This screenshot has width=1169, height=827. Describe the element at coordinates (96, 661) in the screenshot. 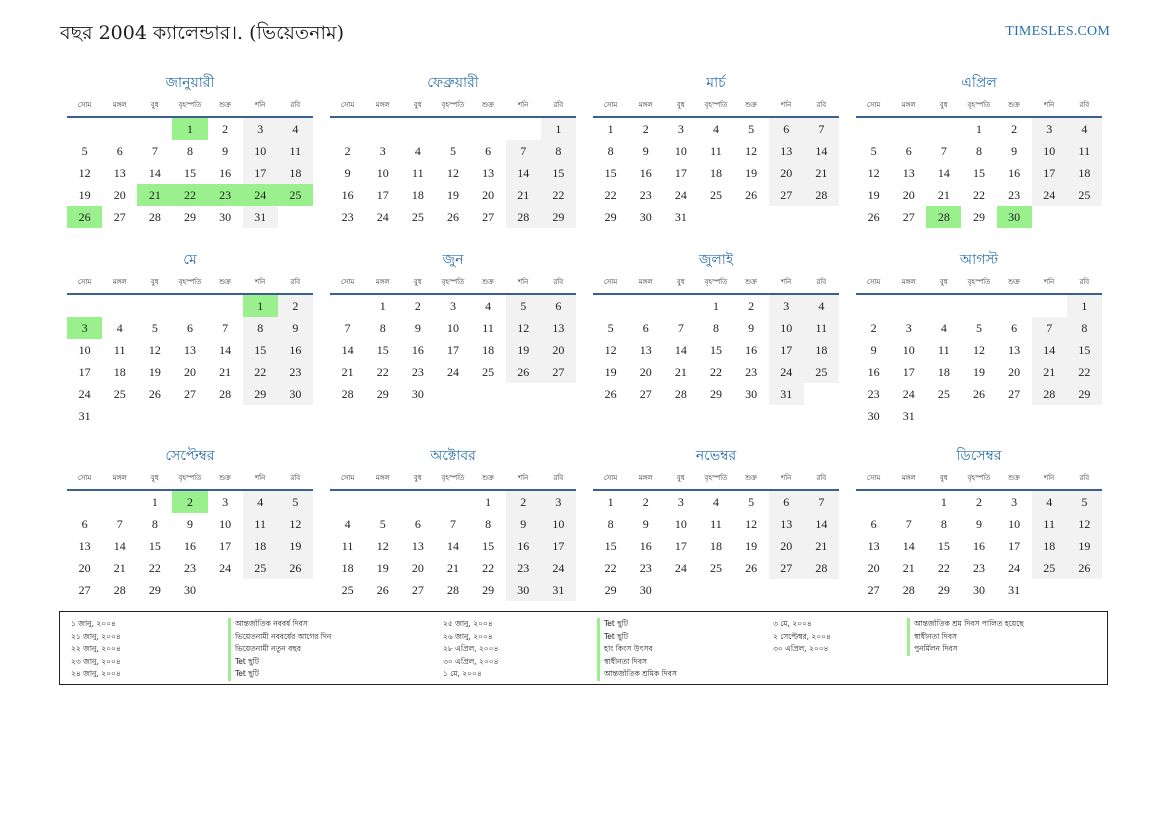

I see `holiday-date: ২৩ জানু, ২০০৪` at that location.